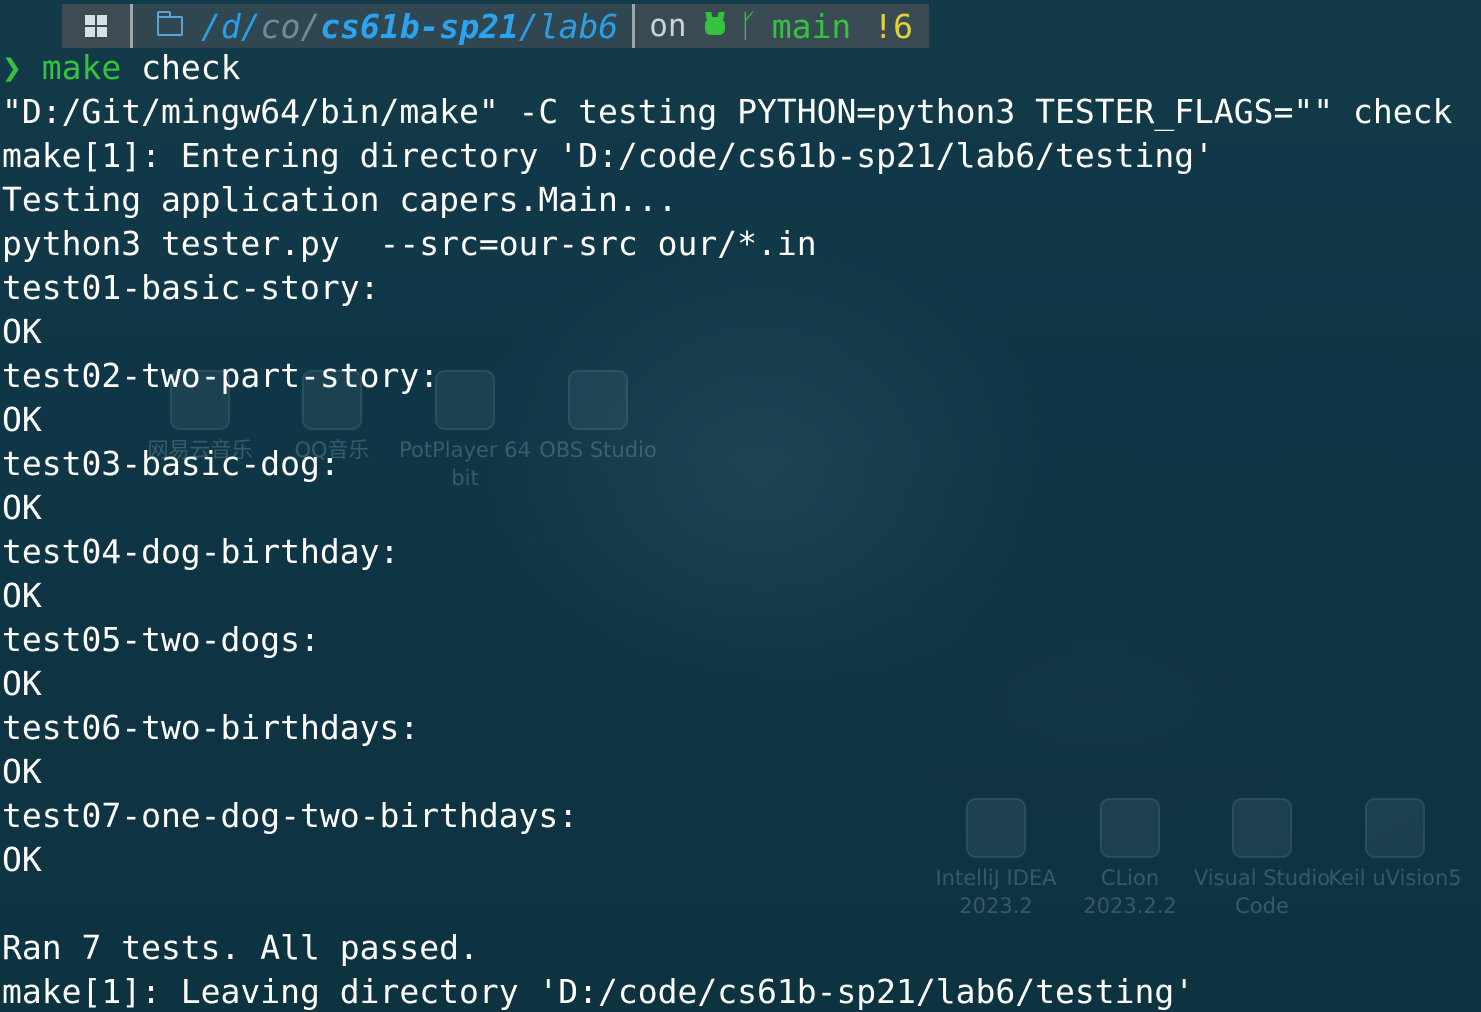 The height and width of the screenshot is (1012, 1481). I want to click on folder-icon, so click(170, 23).